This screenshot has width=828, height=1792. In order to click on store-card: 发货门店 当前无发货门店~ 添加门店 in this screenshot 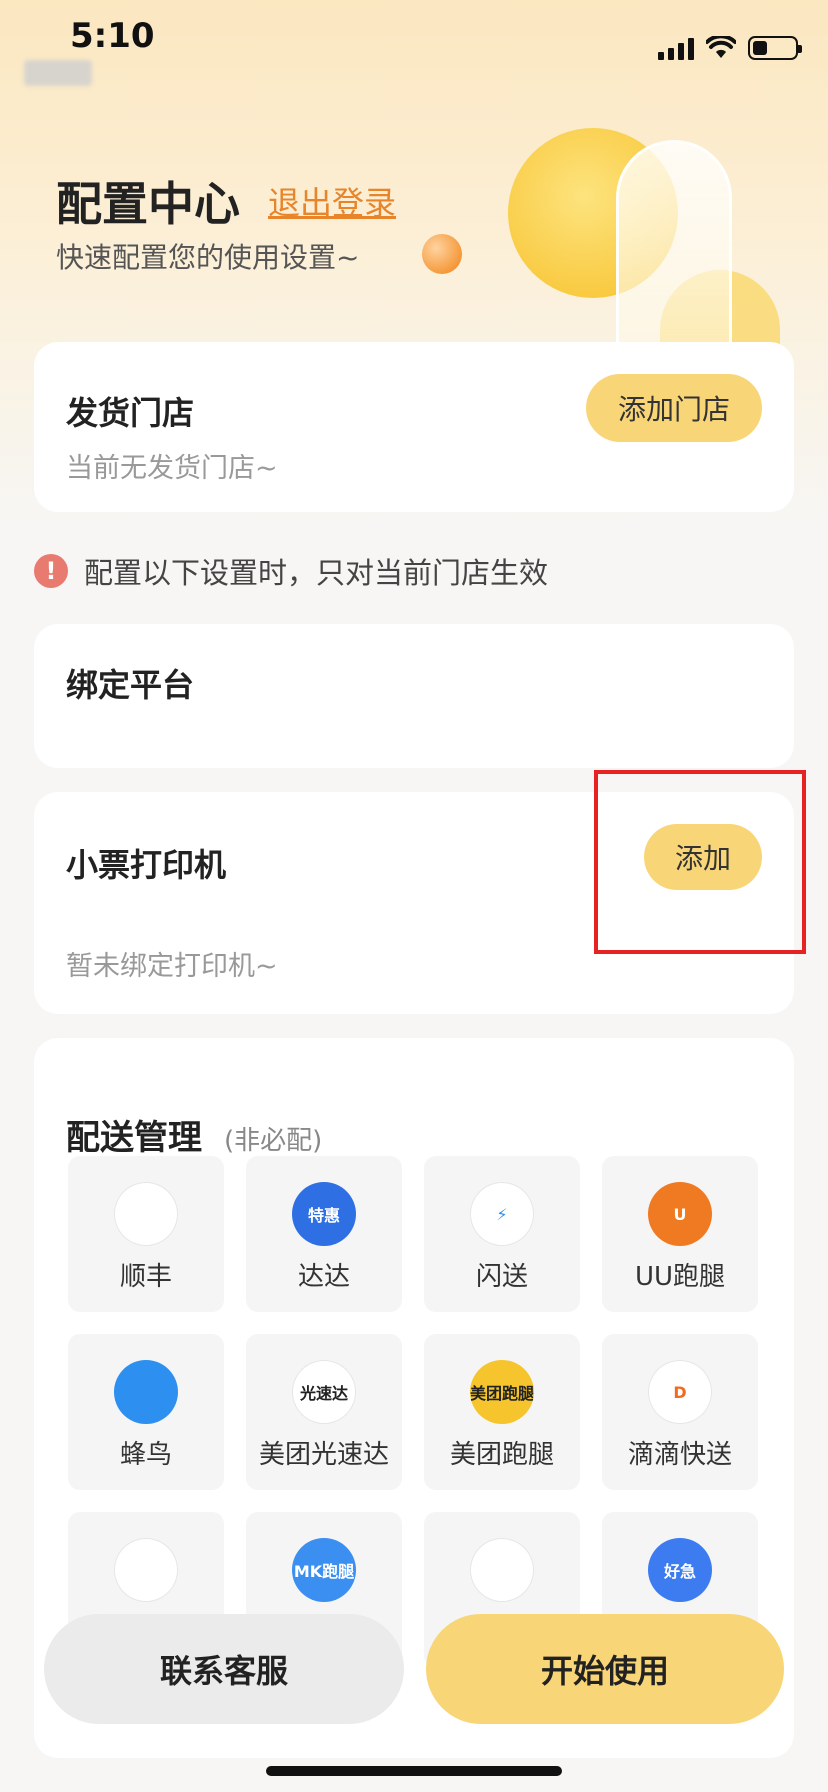, I will do `click(414, 427)`.